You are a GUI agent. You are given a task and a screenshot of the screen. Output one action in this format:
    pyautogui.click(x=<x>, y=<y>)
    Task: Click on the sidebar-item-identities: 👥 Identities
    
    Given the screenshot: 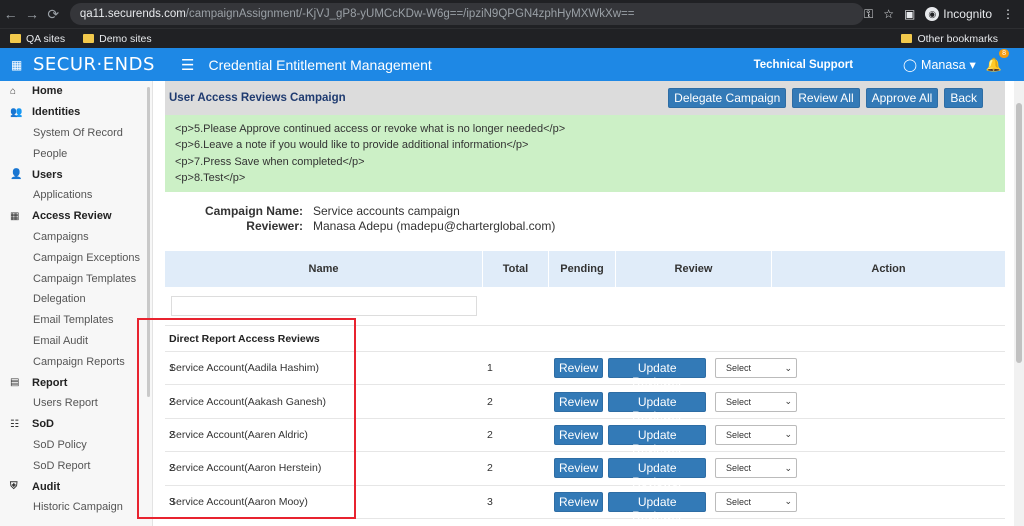 What is the action you would take?
    pyautogui.click(x=76, y=112)
    